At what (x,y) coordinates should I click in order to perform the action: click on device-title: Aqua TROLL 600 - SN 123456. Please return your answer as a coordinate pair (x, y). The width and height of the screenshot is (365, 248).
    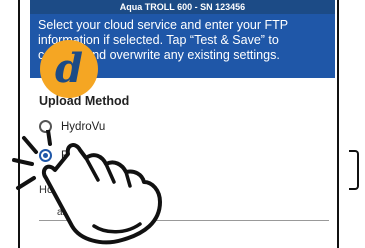
    Looking at the image, I should click on (182, 7).